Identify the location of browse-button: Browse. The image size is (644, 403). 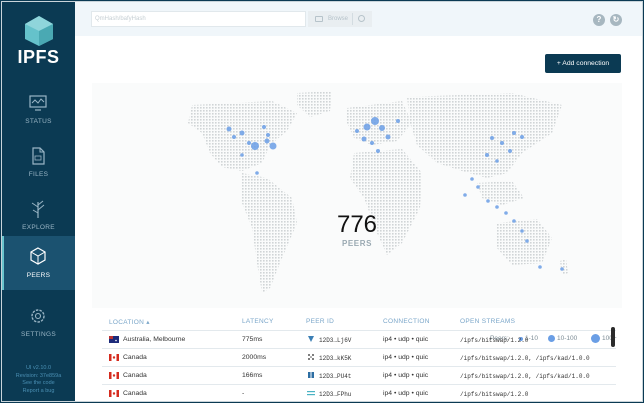
(340, 19).